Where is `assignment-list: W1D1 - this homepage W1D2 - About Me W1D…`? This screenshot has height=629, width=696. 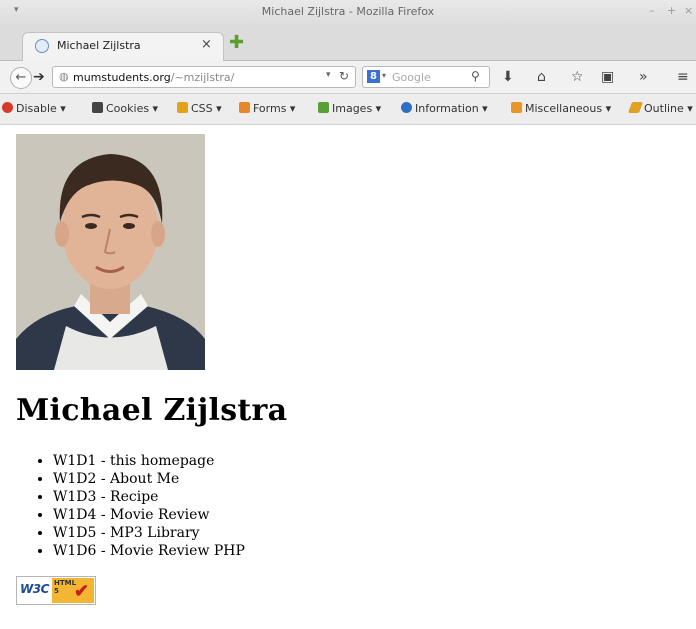 assignment-list: W1D1 - this homepage W1D2 - About Me W1D… is located at coordinates (130, 506).